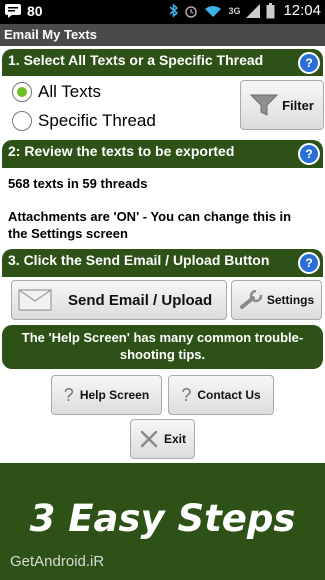  Describe the element at coordinates (114, 395) in the screenshot. I see `help-screen-label: Help Screen` at that location.